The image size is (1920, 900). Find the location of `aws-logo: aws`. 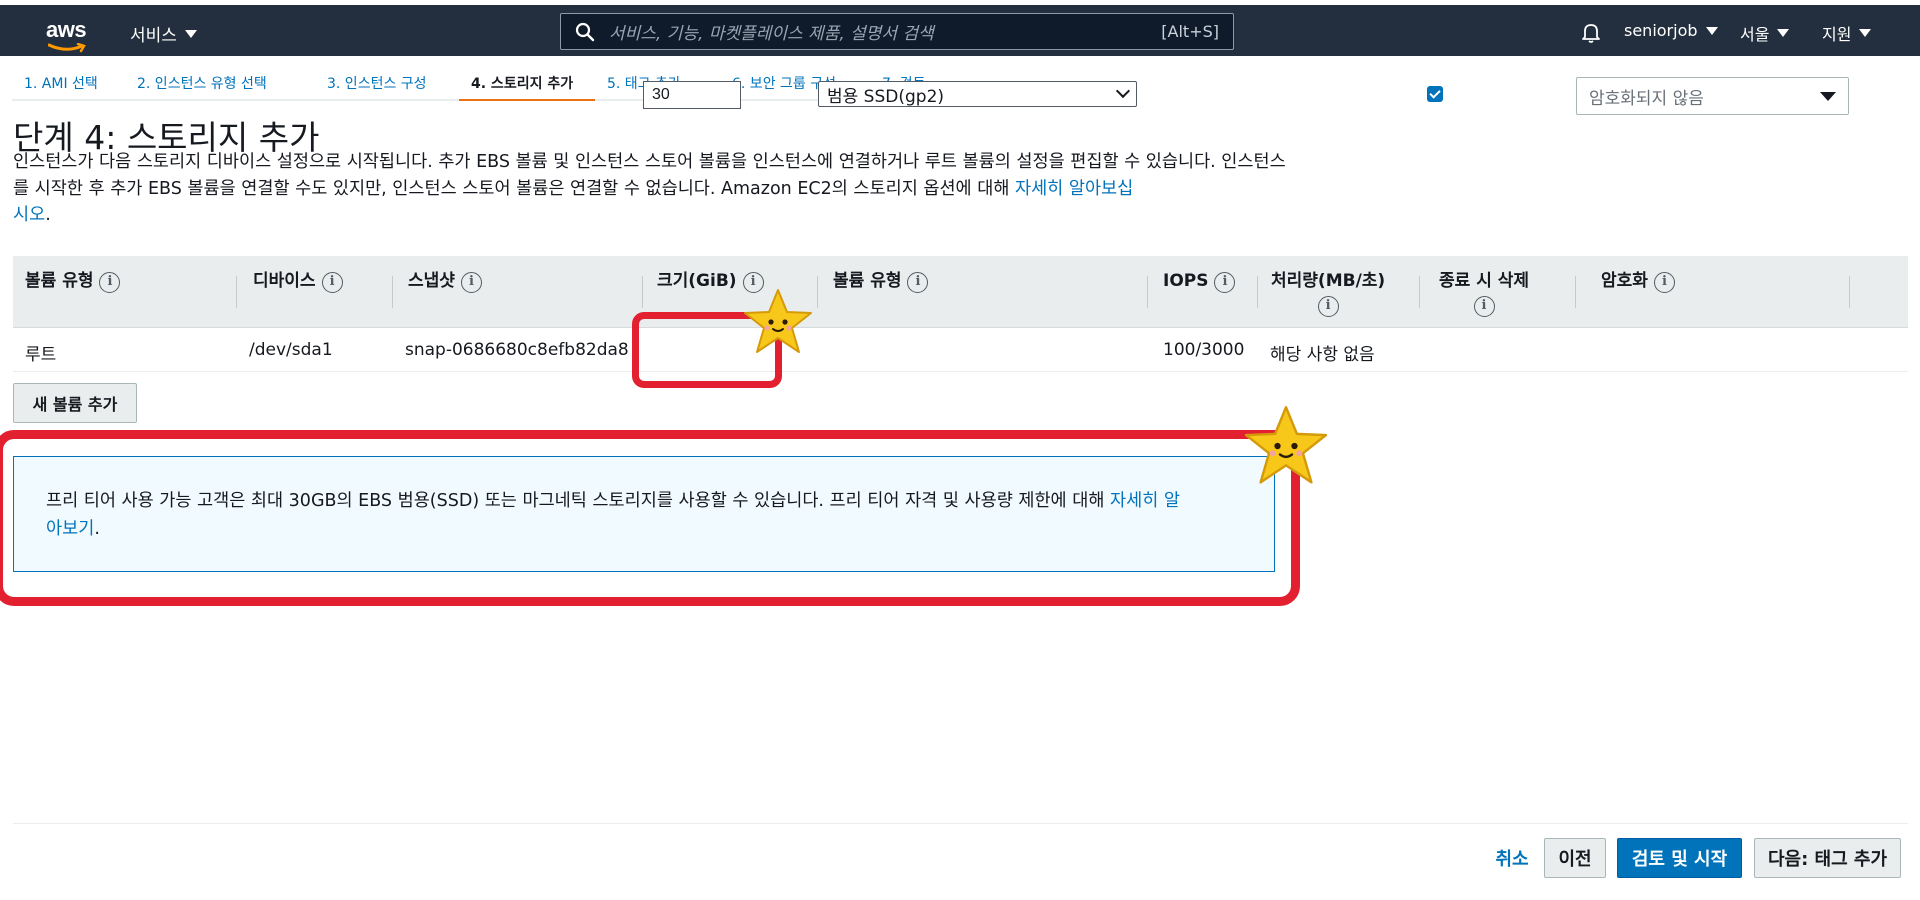

aws-logo: aws is located at coordinates (67, 35).